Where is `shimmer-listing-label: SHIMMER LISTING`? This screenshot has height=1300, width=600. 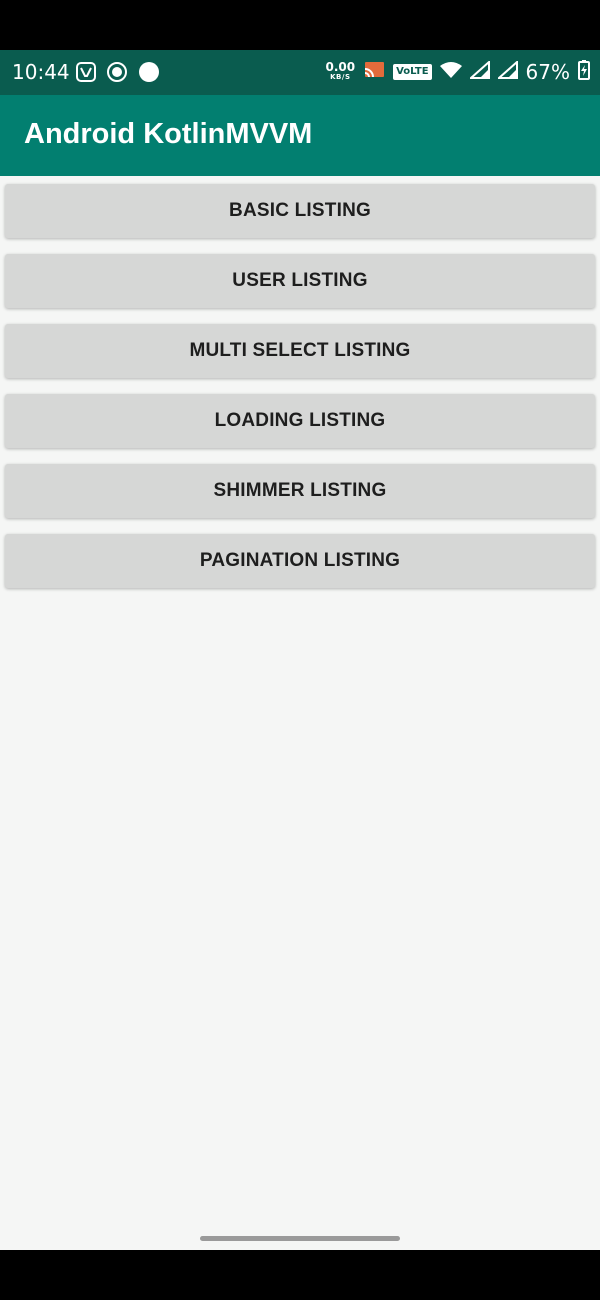
shimmer-listing-label: SHIMMER LISTING is located at coordinates (300, 490).